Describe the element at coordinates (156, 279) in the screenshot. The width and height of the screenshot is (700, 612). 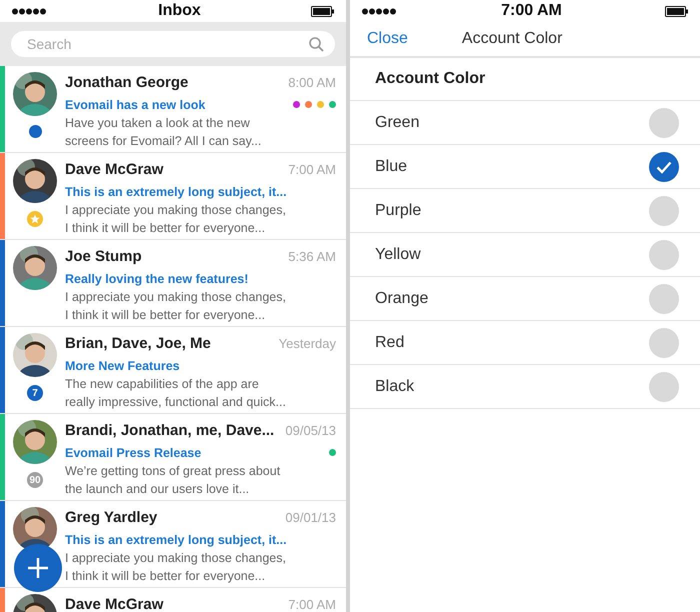
I see `message-subject: Really loving the new features!` at that location.